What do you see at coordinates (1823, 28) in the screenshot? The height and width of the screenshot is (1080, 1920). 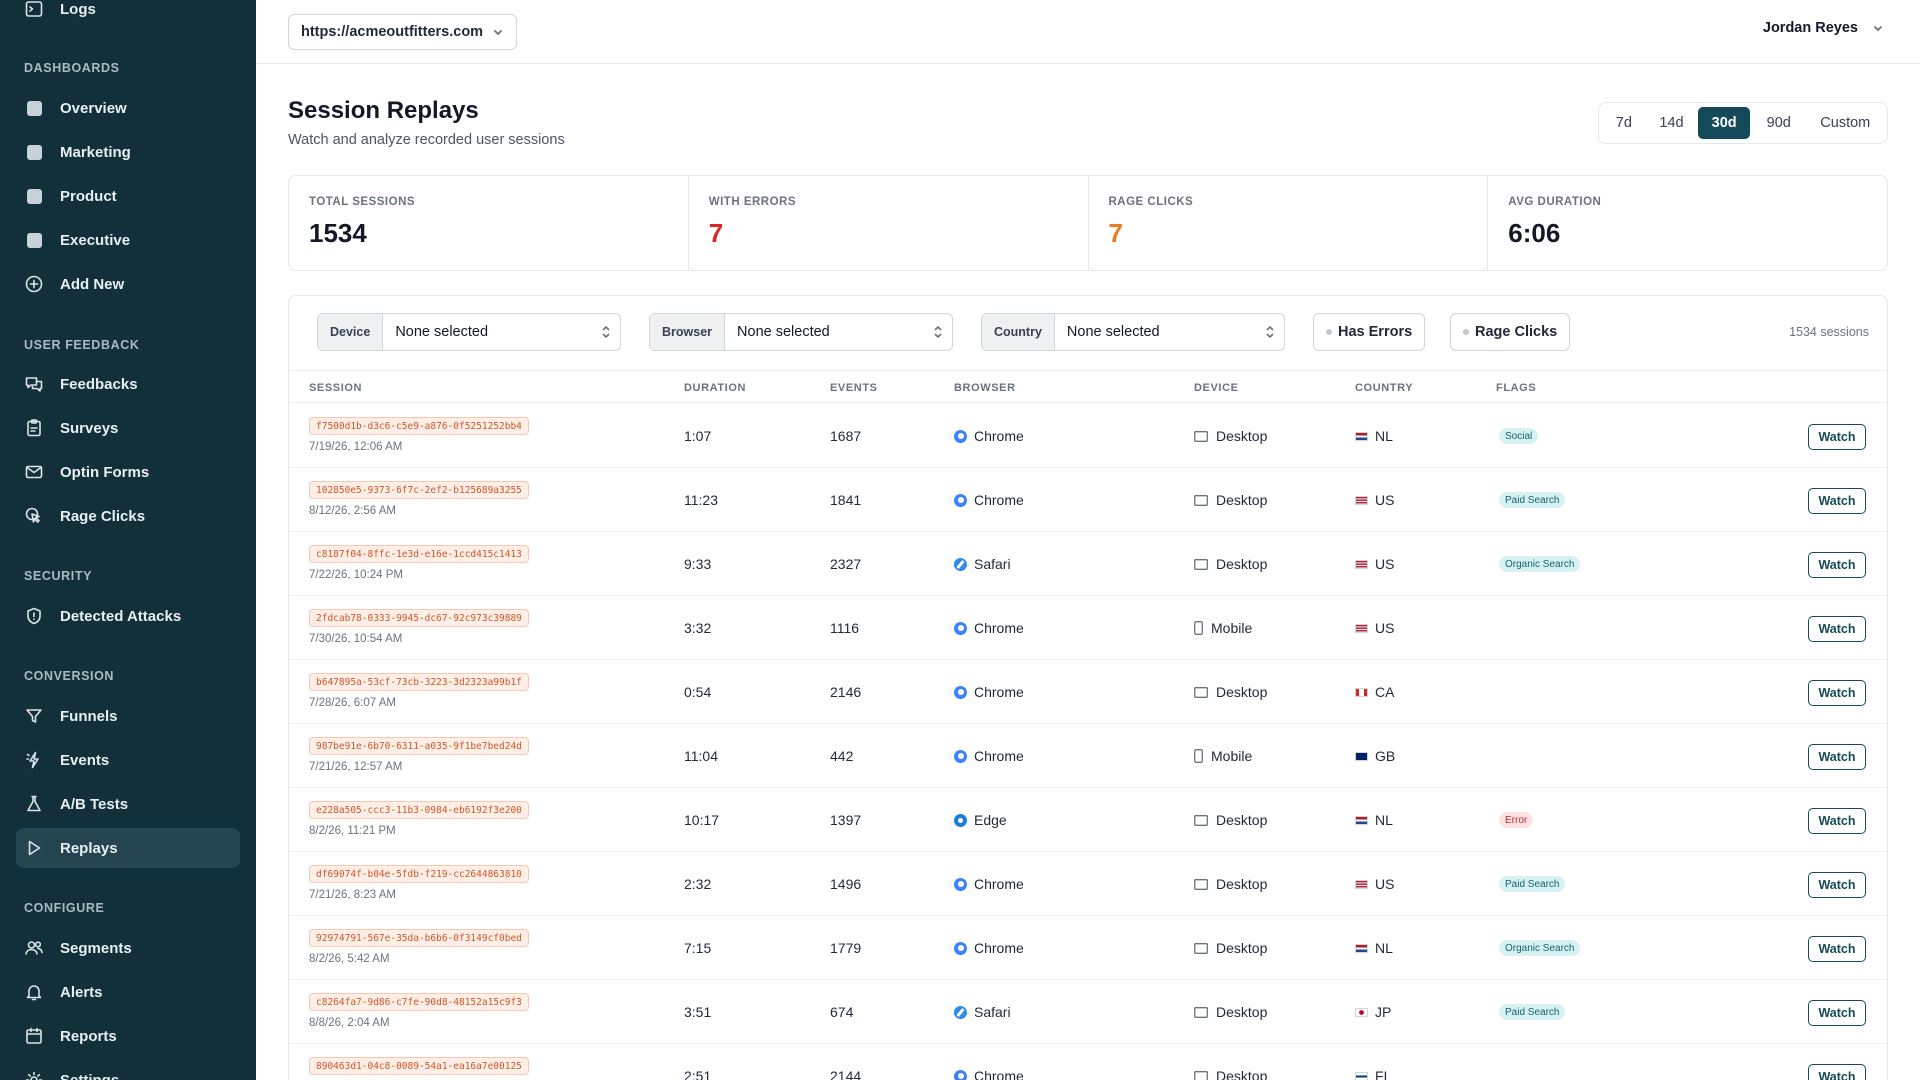 I see `user-menu: Jordan Reyes` at bounding box center [1823, 28].